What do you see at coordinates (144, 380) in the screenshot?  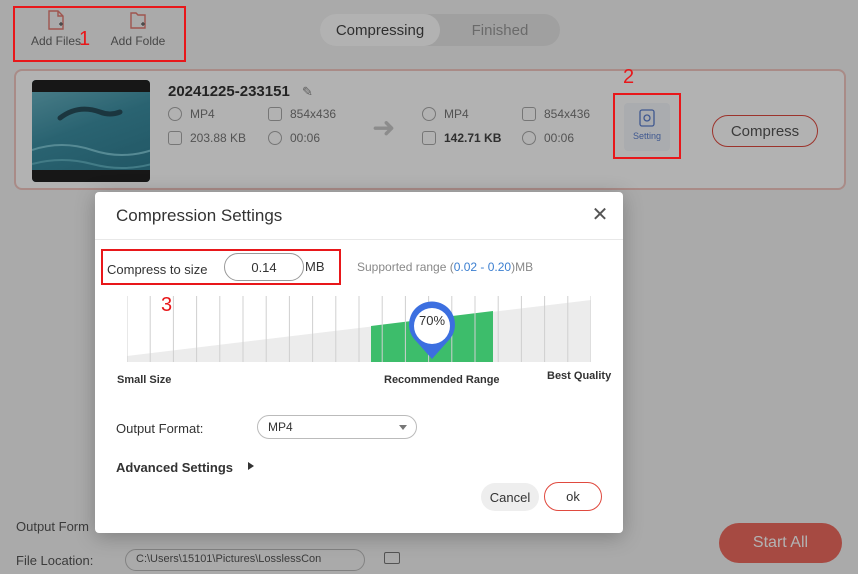 I see `small-size-label: Small Size` at bounding box center [144, 380].